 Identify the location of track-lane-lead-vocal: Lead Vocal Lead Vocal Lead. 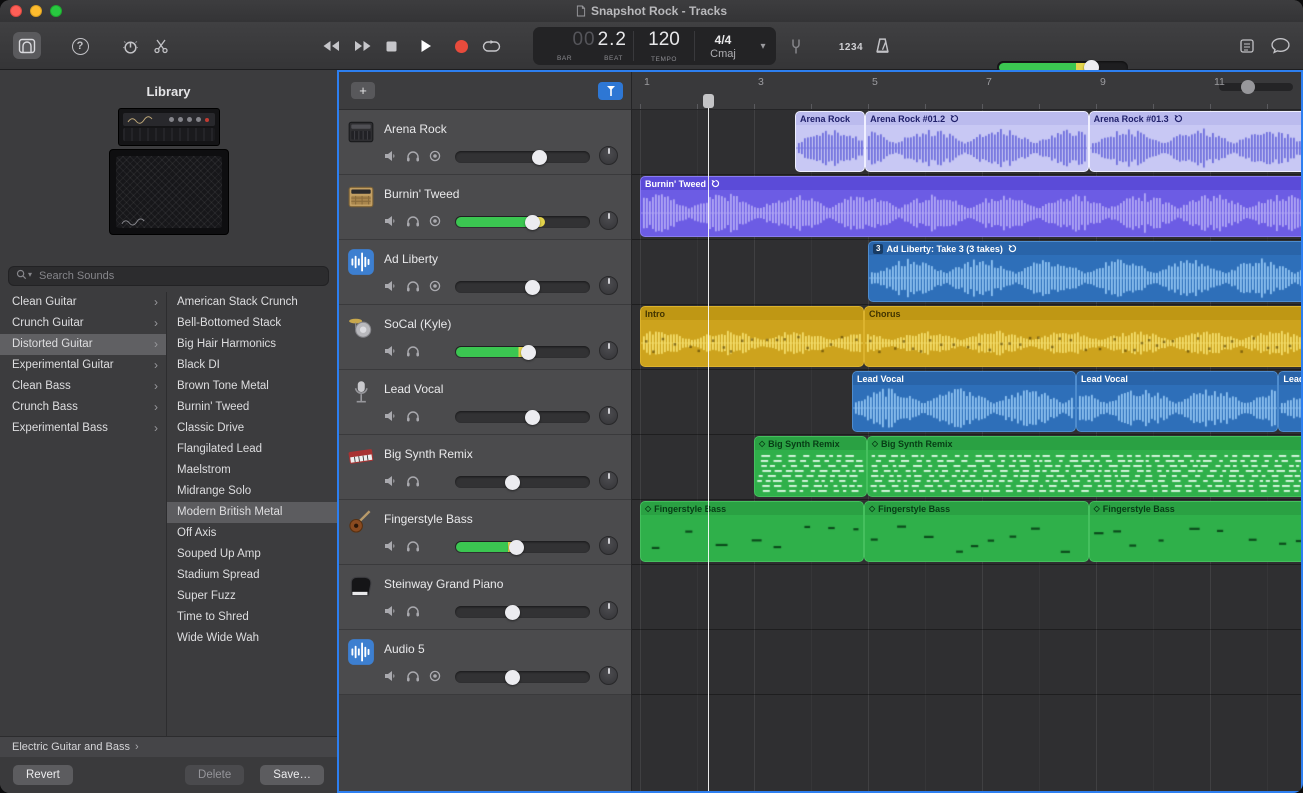
(966, 402).